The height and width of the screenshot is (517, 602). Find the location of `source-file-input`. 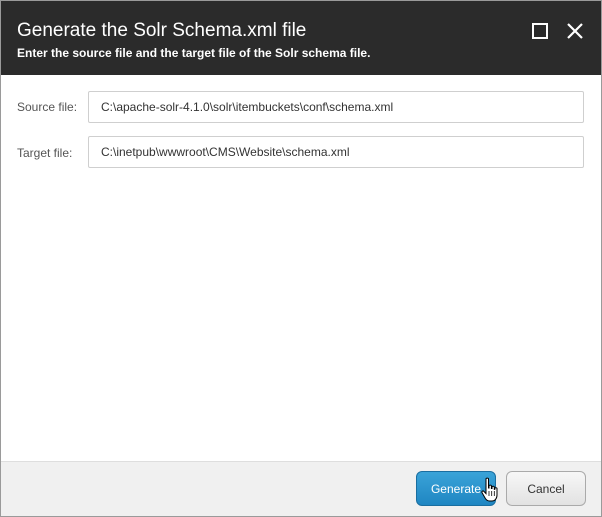

source-file-input is located at coordinates (336, 107).